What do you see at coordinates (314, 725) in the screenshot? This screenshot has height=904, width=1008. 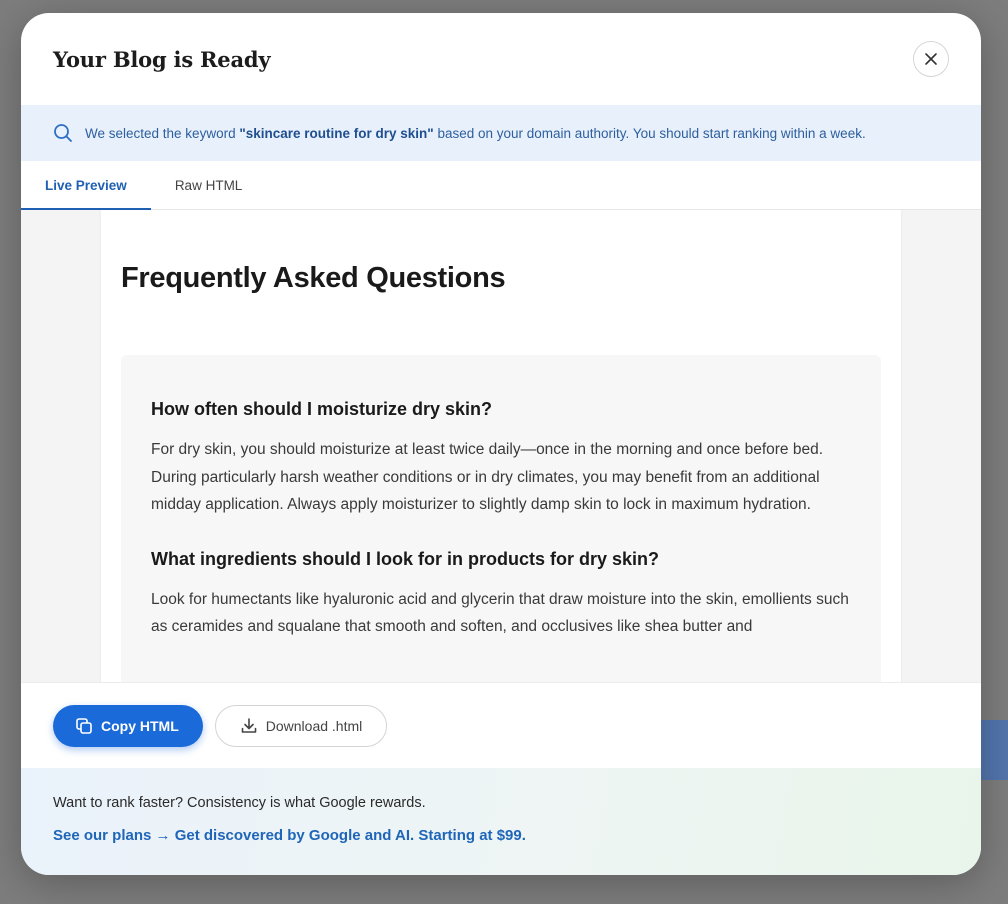 I see `download-html-label: Download .html` at bounding box center [314, 725].